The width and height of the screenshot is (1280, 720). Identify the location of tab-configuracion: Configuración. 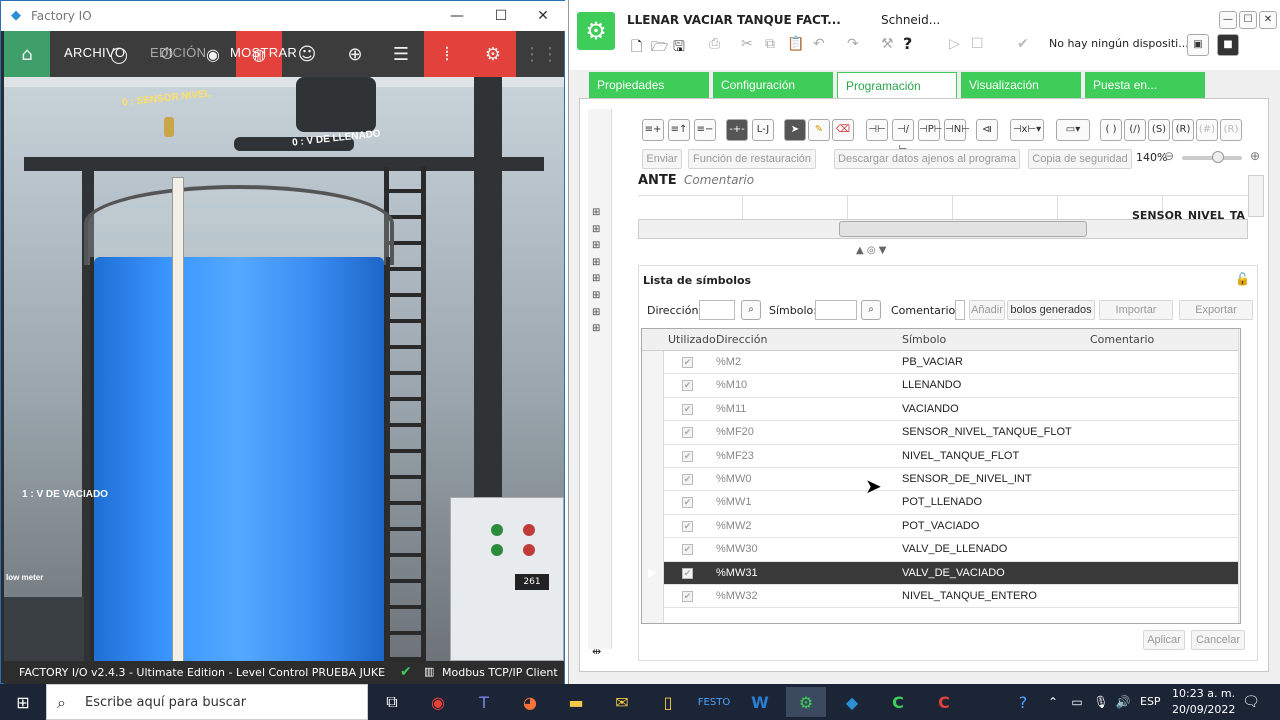
(773, 85).